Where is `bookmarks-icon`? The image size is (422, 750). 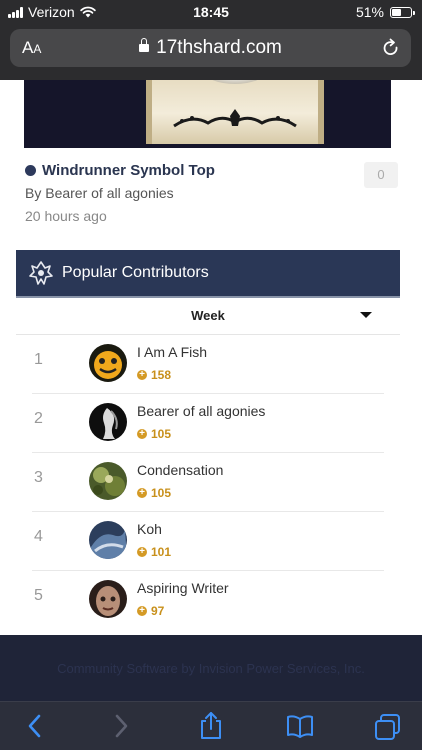
bookmarks-icon is located at coordinates (300, 726).